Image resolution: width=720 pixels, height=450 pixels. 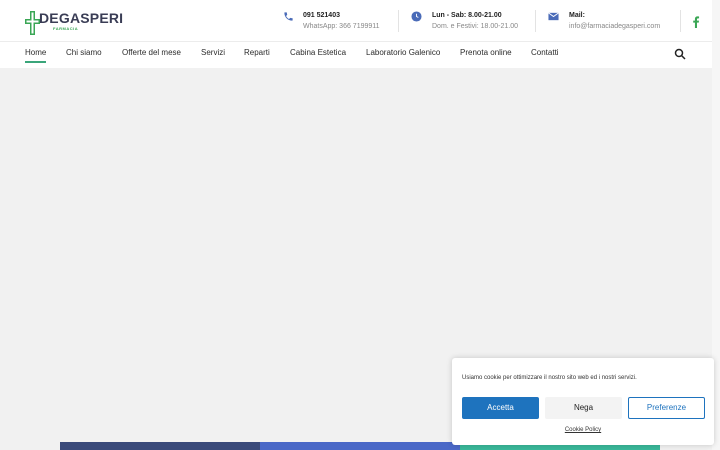 What do you see at coordinates (583, 430) in the screenshot?
I see `cookie-policy-link: Cookie Policy` at bounding box center [583, 430].